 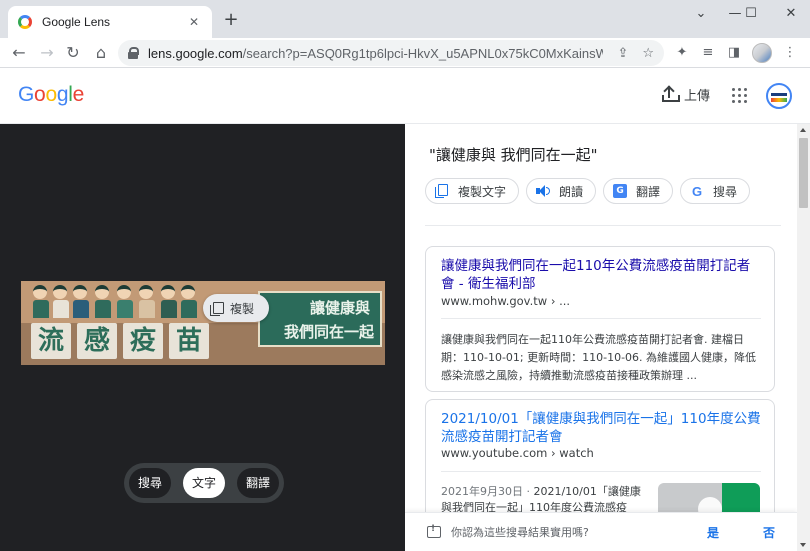 What do you see at coordinates (708, 53) in the screenshot?
I see `media-control-icon: ≡` at bounding box center [708, 53].